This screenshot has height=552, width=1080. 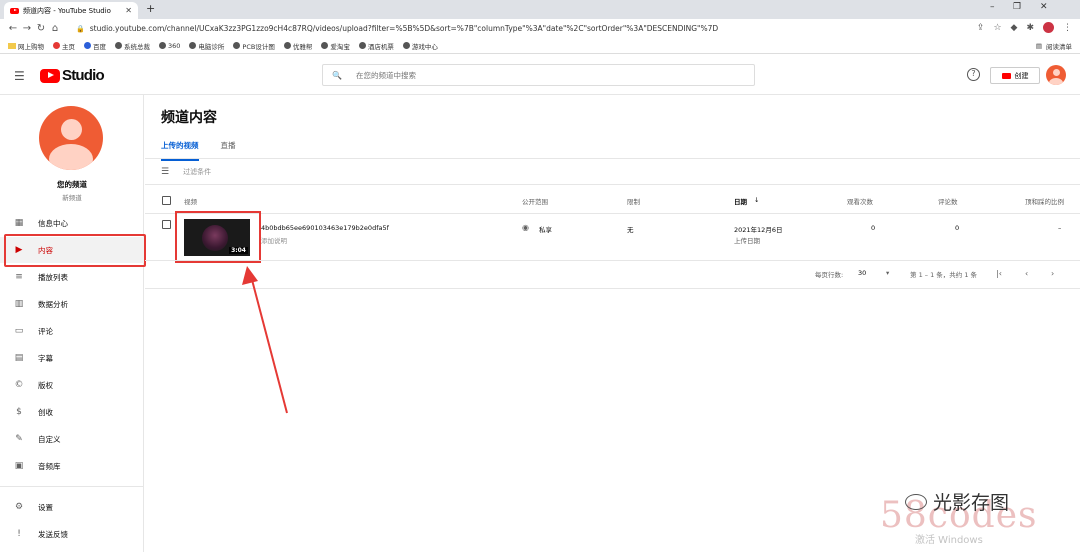 What do you see at coordinates (72, 223) in the screenshot?
I see `sidebar-item-dashboard: ▦ 信息中心` at bounding box center [72, 223].